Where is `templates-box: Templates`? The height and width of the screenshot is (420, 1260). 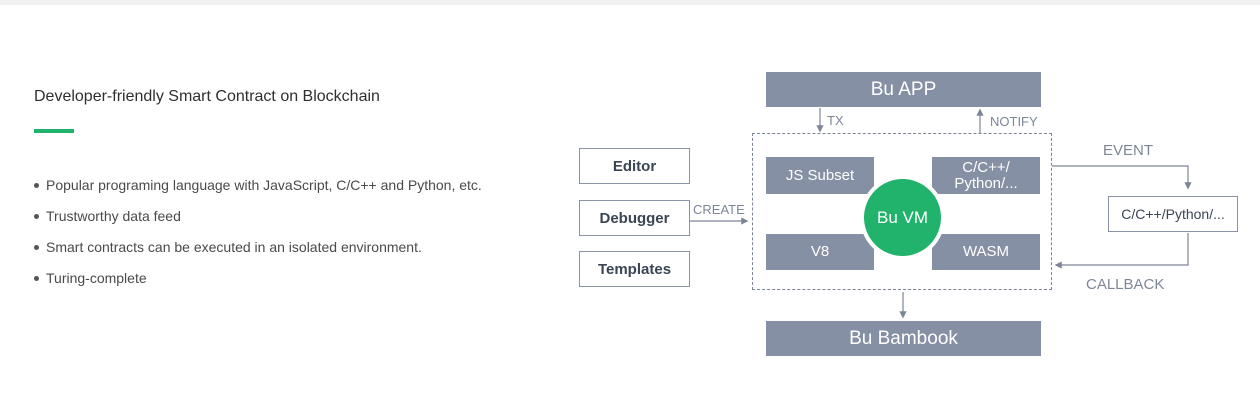 templates-box: Templates is located at coordinates (634, 269).